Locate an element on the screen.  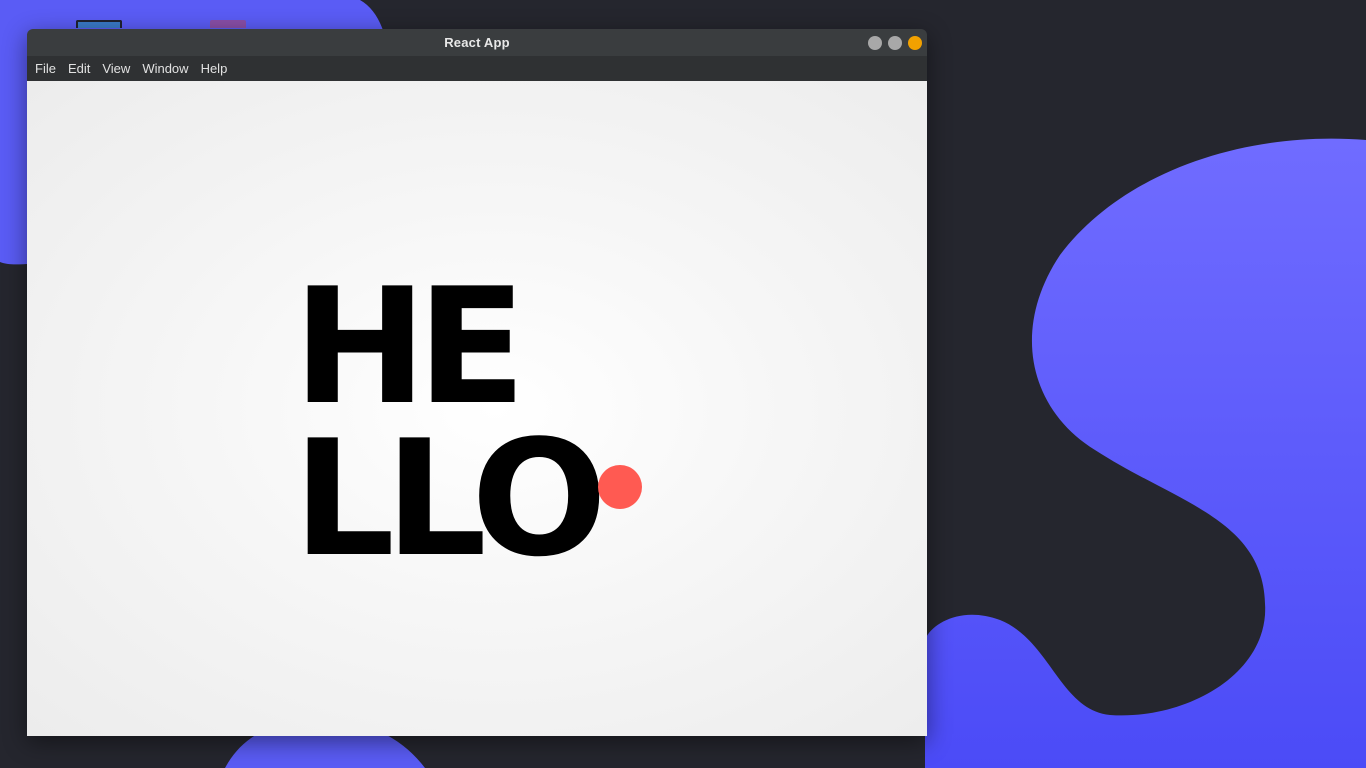
hello-heading: HE LLO is located at coordinates (450, 422).